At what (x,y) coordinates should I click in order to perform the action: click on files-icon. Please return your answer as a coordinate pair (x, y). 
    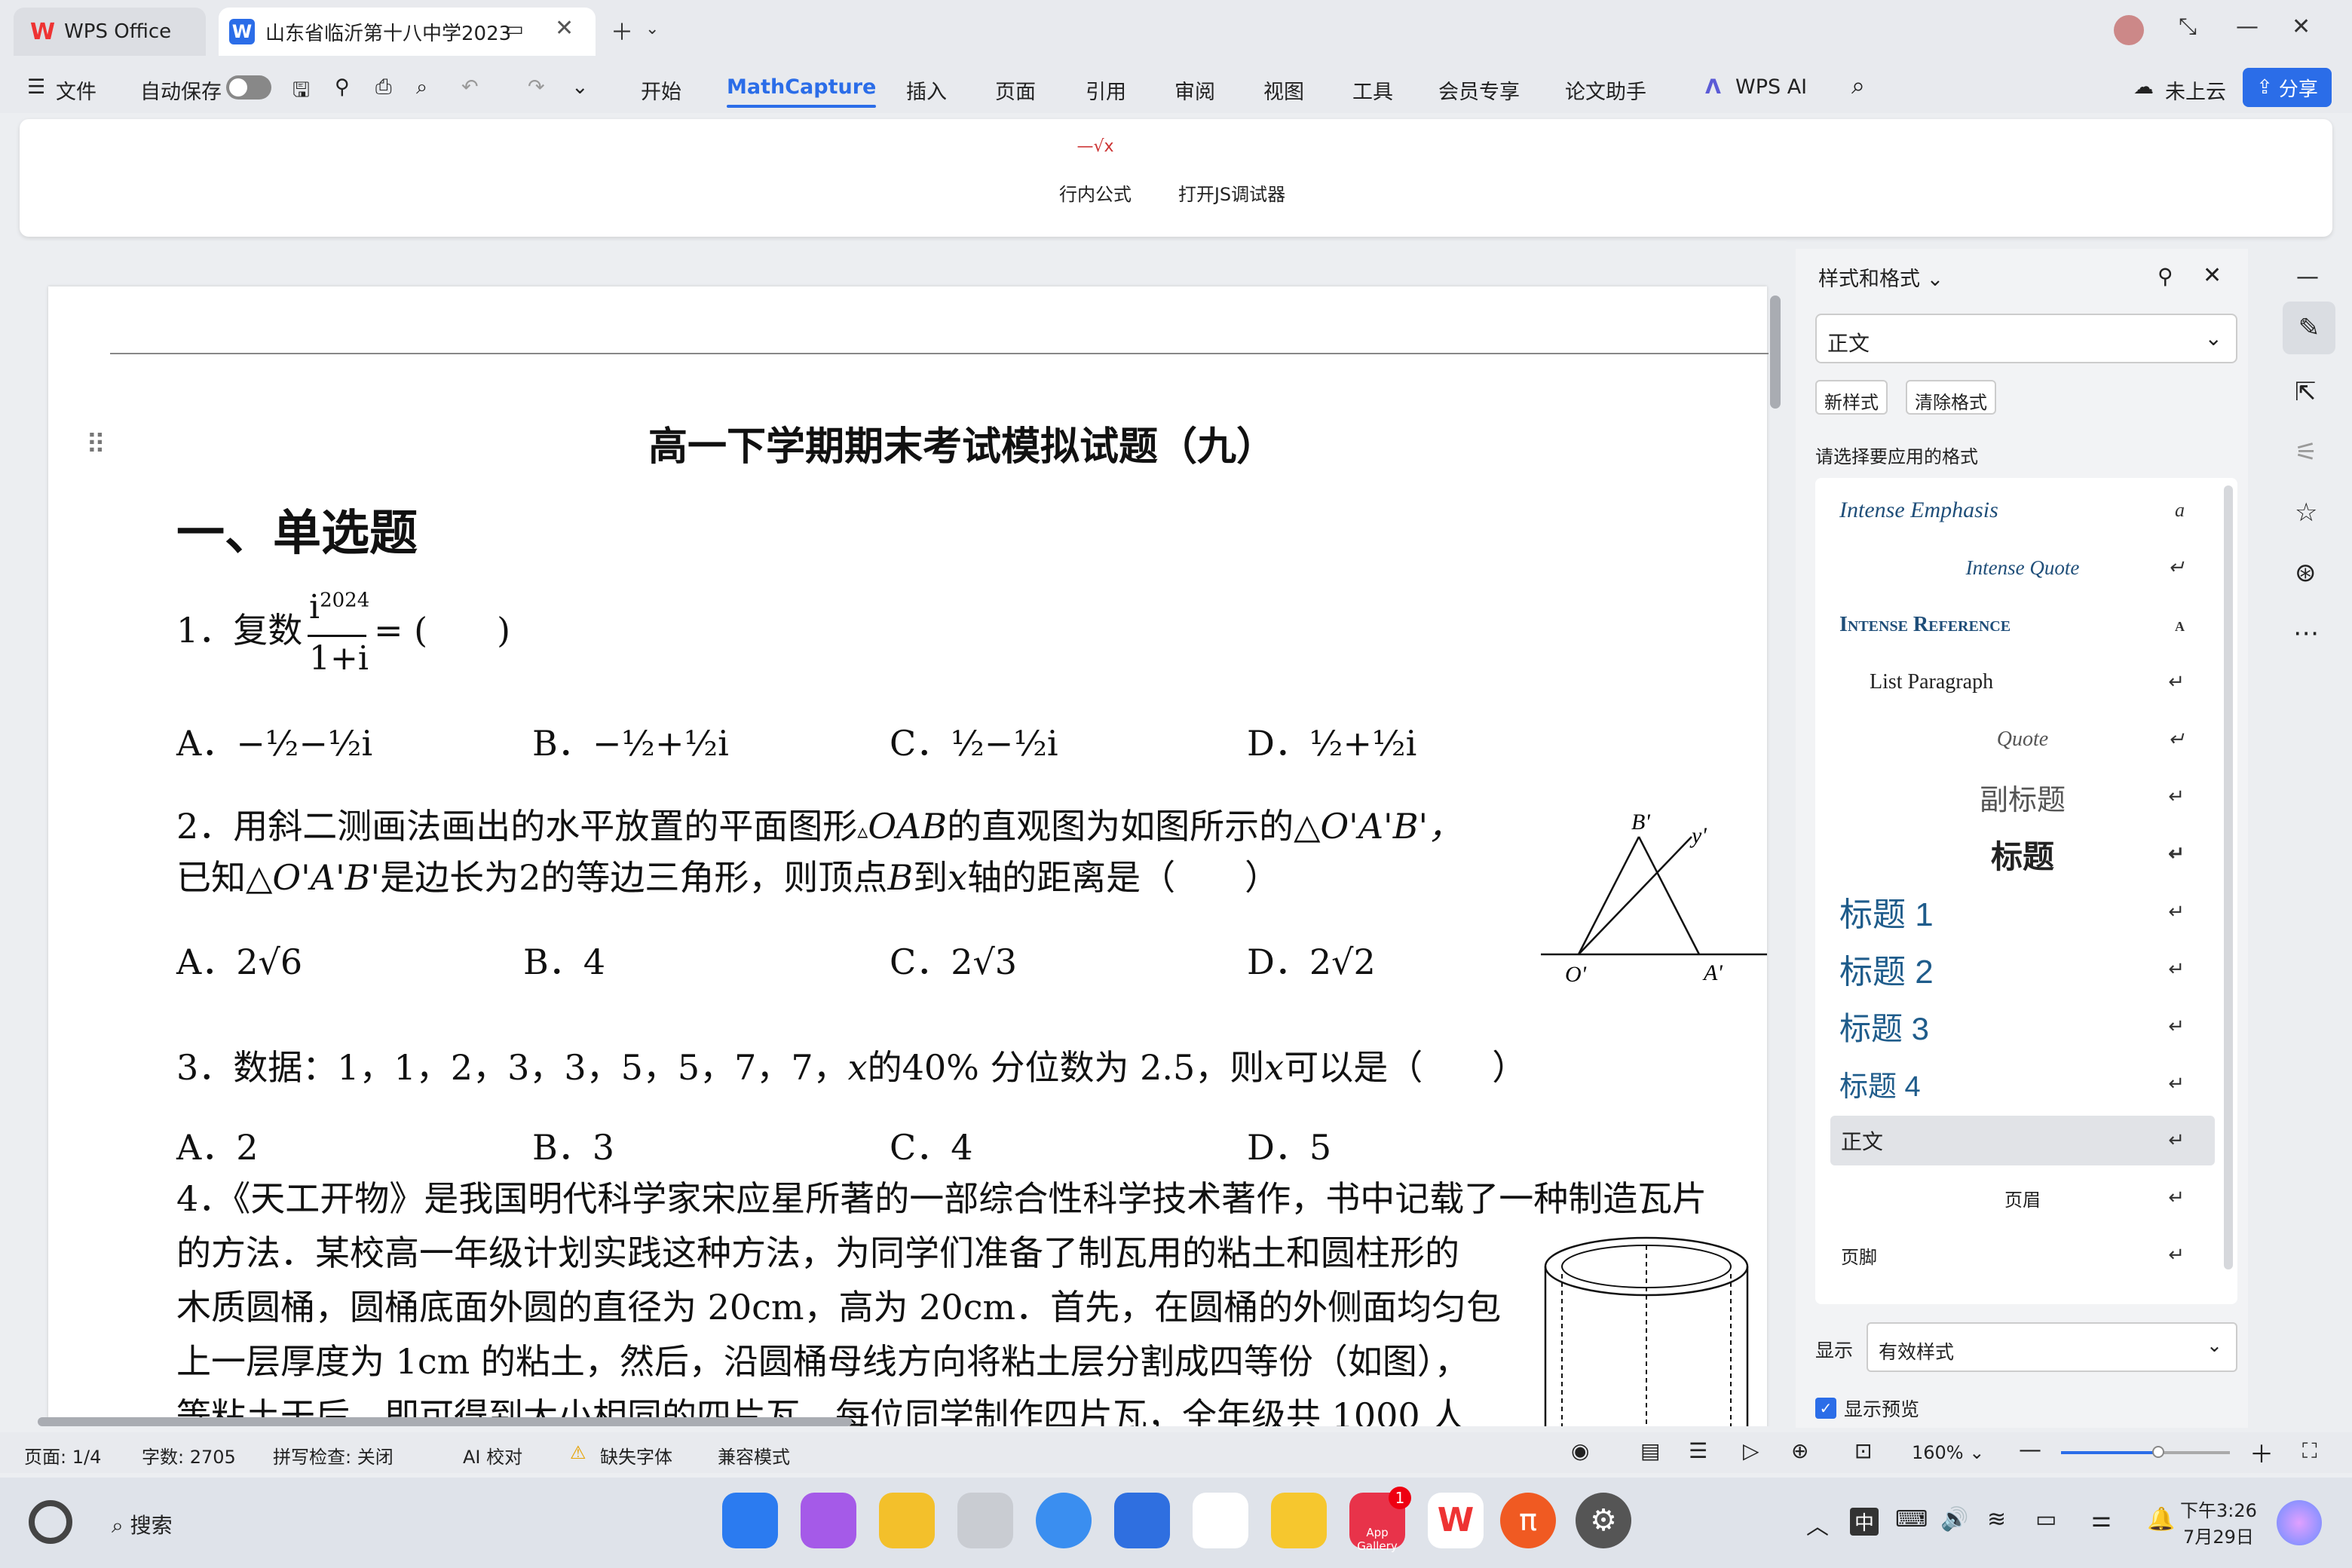
    Looking at the image, I should click on (907, 1520).